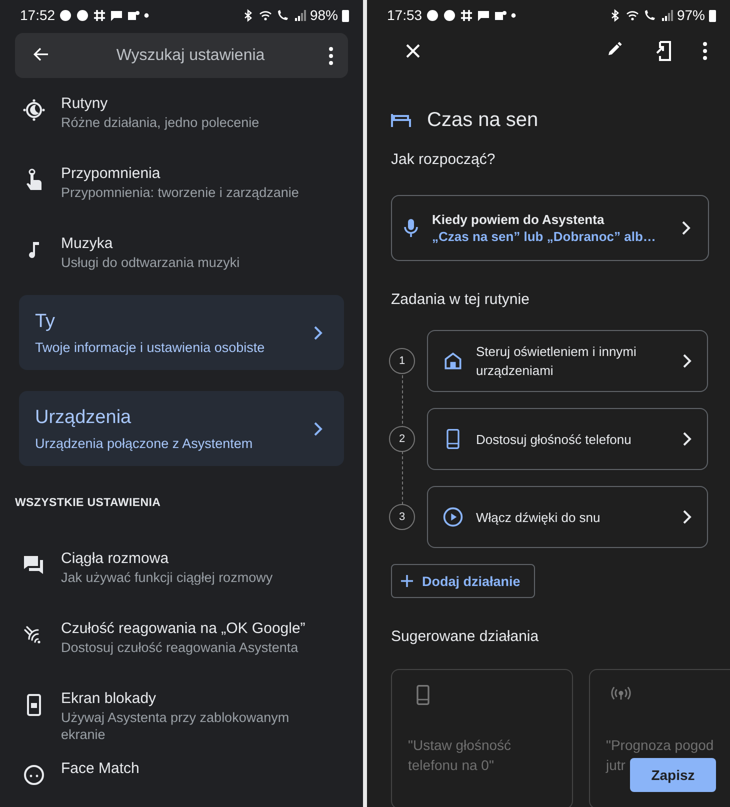  What do you see at coordinates (100, 769) in the screenshot?
I see `item-title: Face Match` at bounding box center [100, 769].